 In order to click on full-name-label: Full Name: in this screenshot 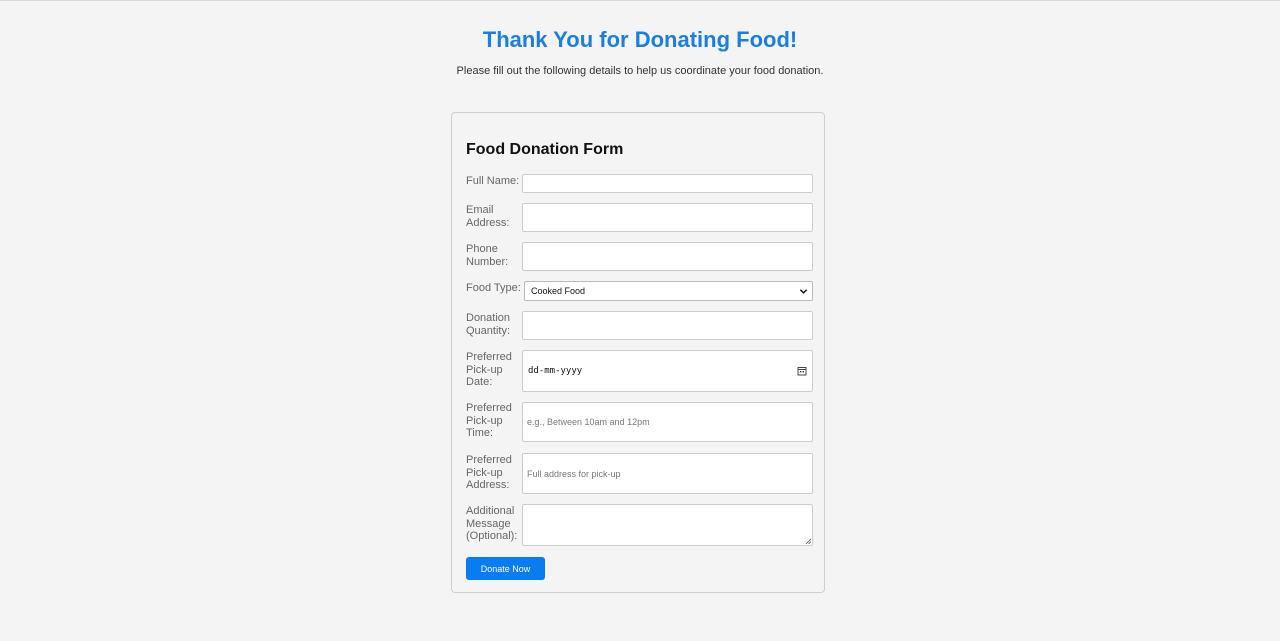, I will do `click(493, 181)`.